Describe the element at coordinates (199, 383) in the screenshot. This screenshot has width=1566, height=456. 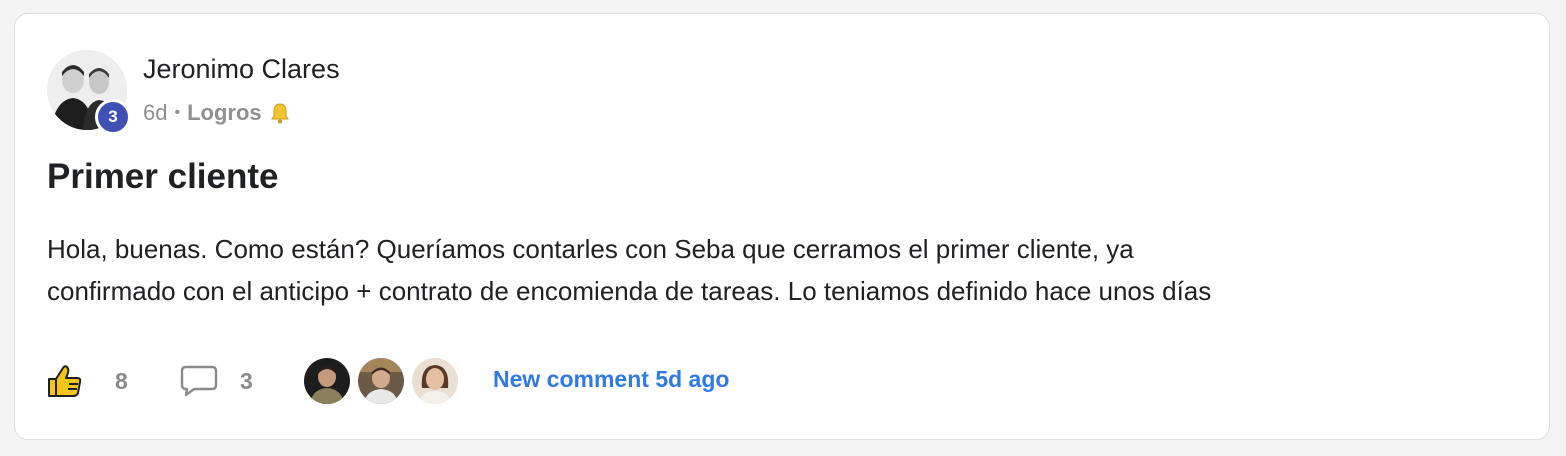
I see `comment-bubble-icon` at that location.